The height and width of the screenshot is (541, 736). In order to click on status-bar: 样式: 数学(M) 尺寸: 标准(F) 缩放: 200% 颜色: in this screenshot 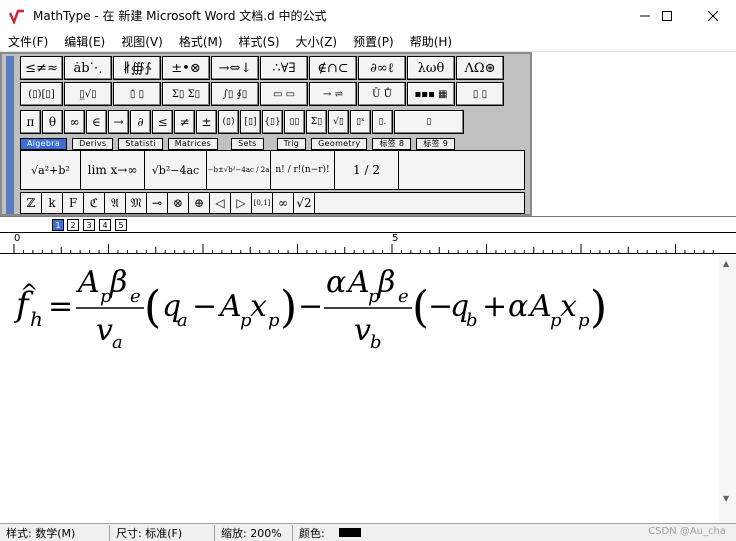, I will do `click(368, 532)`.